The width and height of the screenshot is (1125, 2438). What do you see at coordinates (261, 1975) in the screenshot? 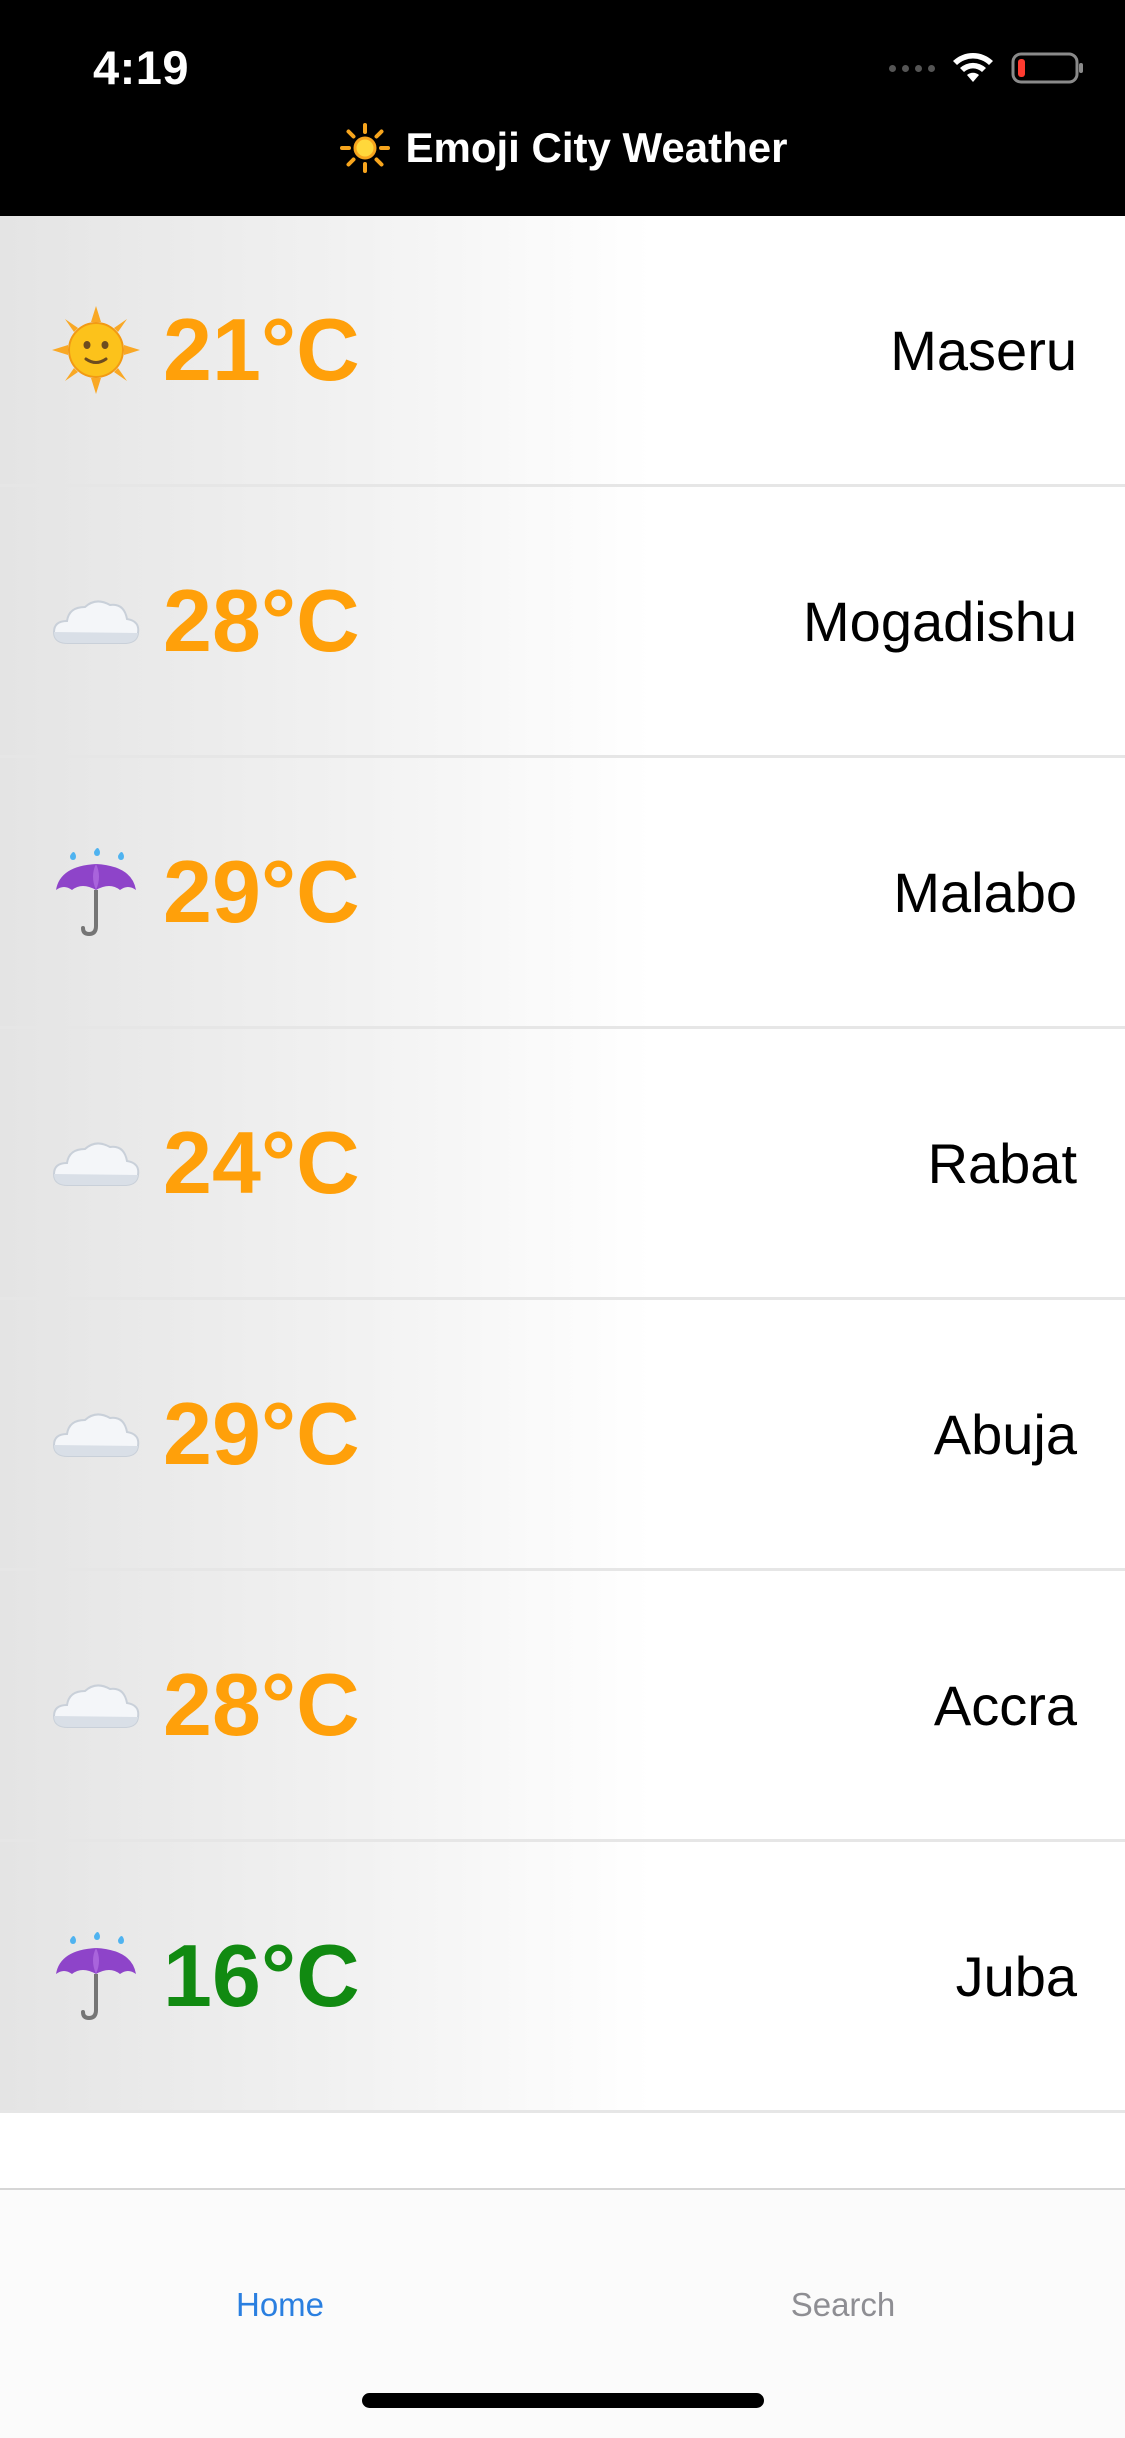
I see `temperature: 16°C` at bounding box center [261, 1975].